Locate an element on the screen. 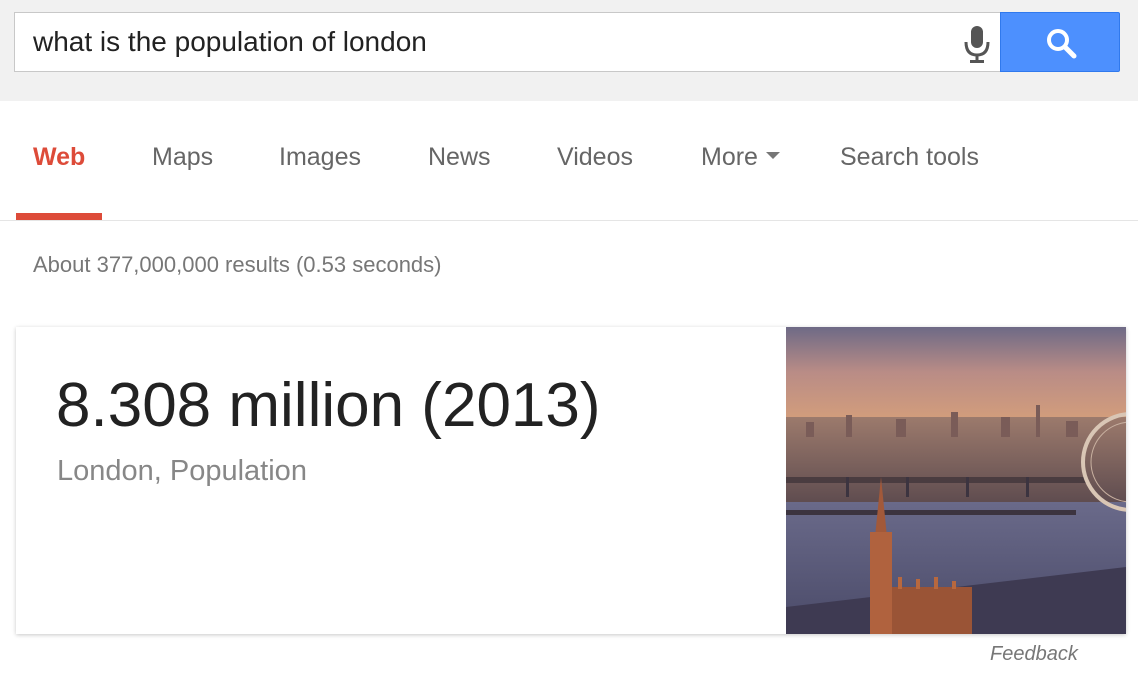 Image resolution: width=1138 pixels, height=682 pixels. tab-maps: Maps is located at coordinates (182, 157).